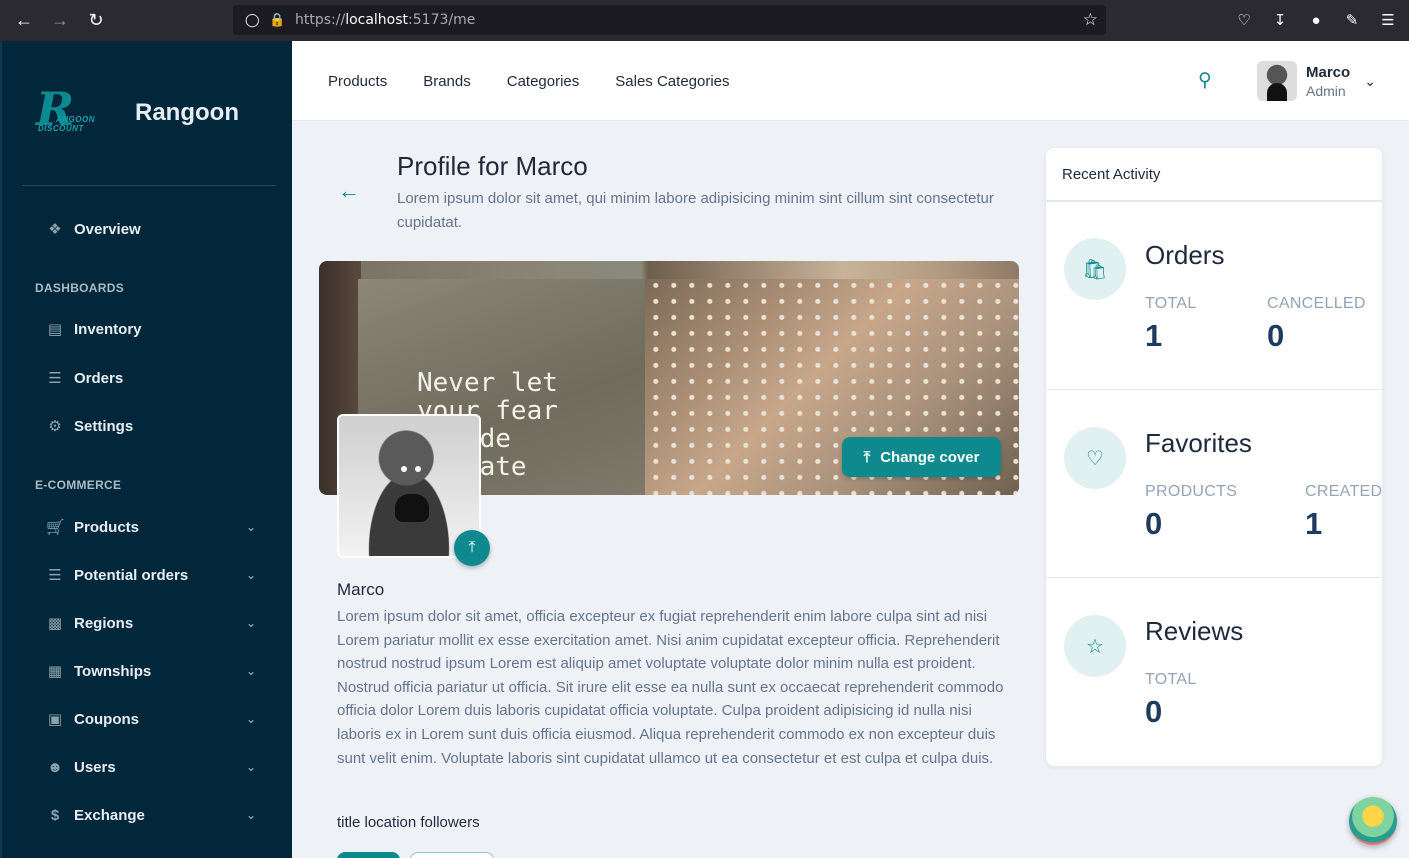 Image resolution: width=1409 pixels, height=858 pixels. Describe the element at coordinates (151, 575) in the screenshot. I see `sidebar-item-potential-orders: ☰ Potential orders ⌄` at that location.